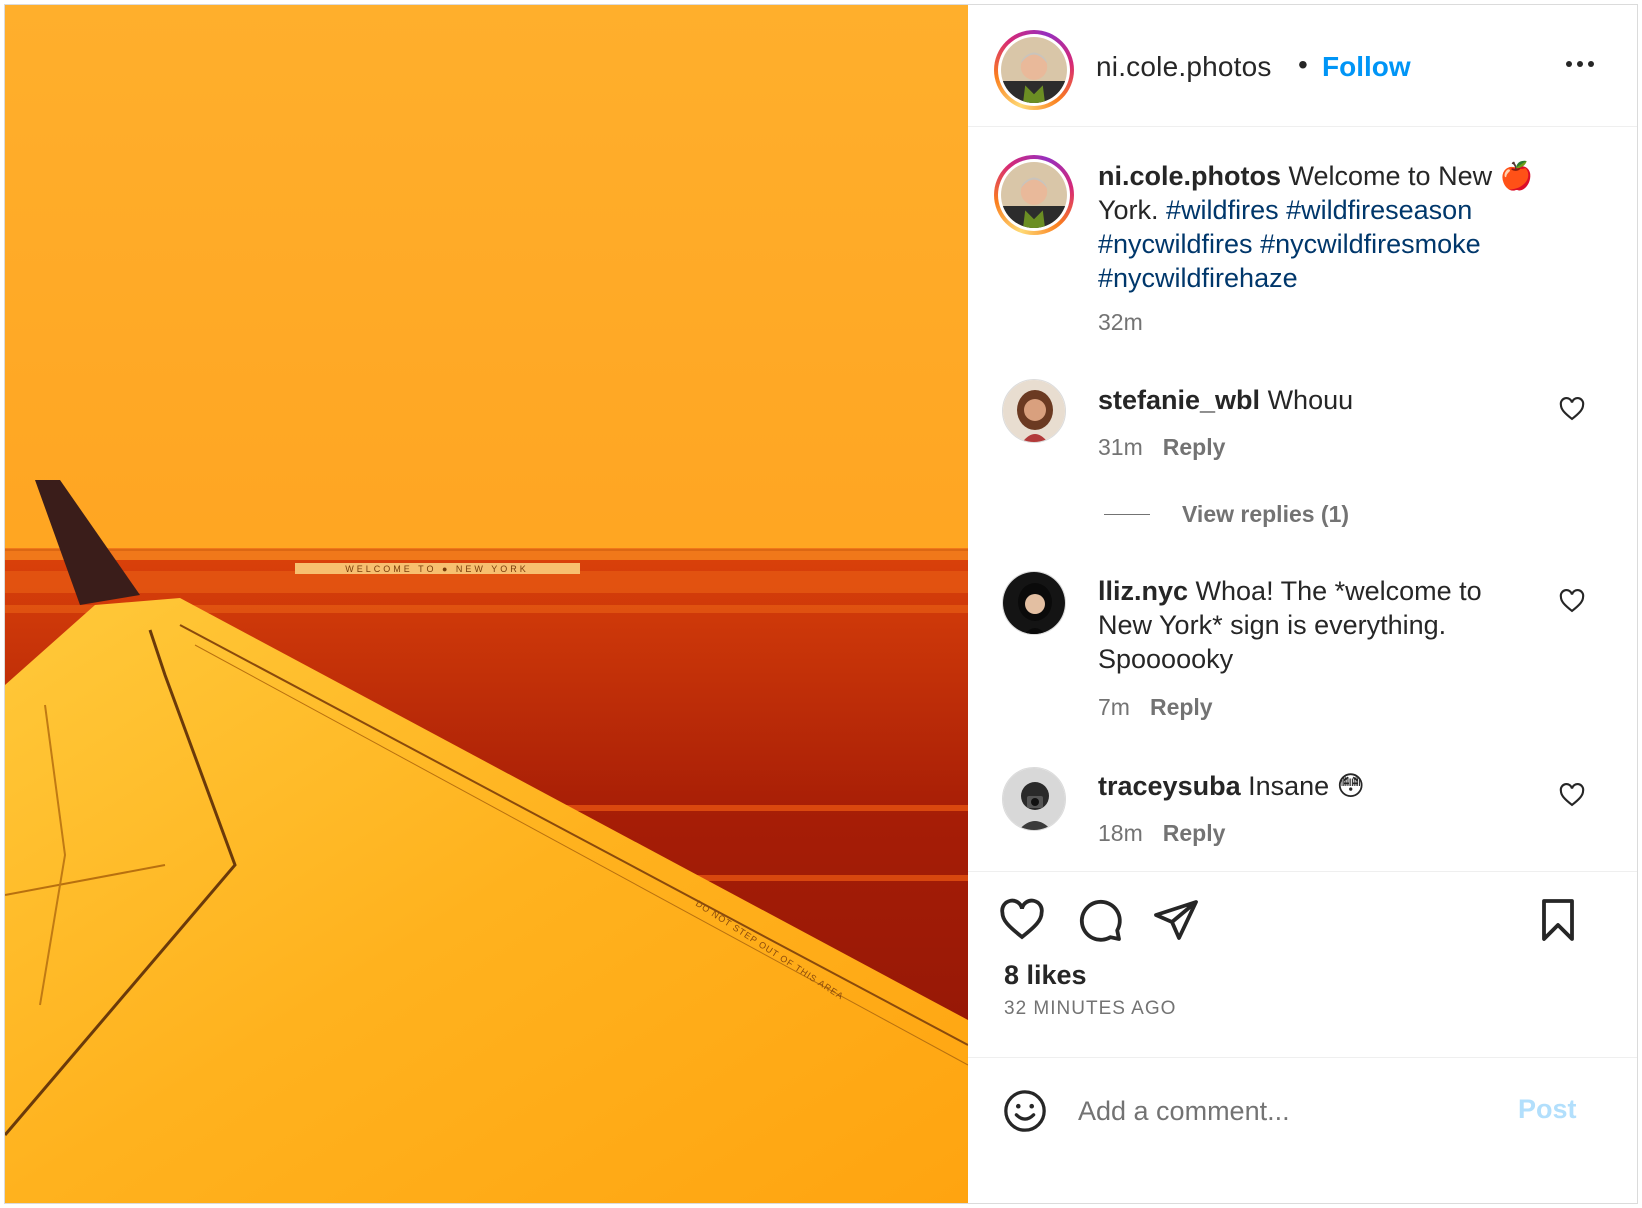 Image resolution: width=1642 pixels, height=1208 pixels. I want to click on caption-author-avatar, so click(1034, 195).